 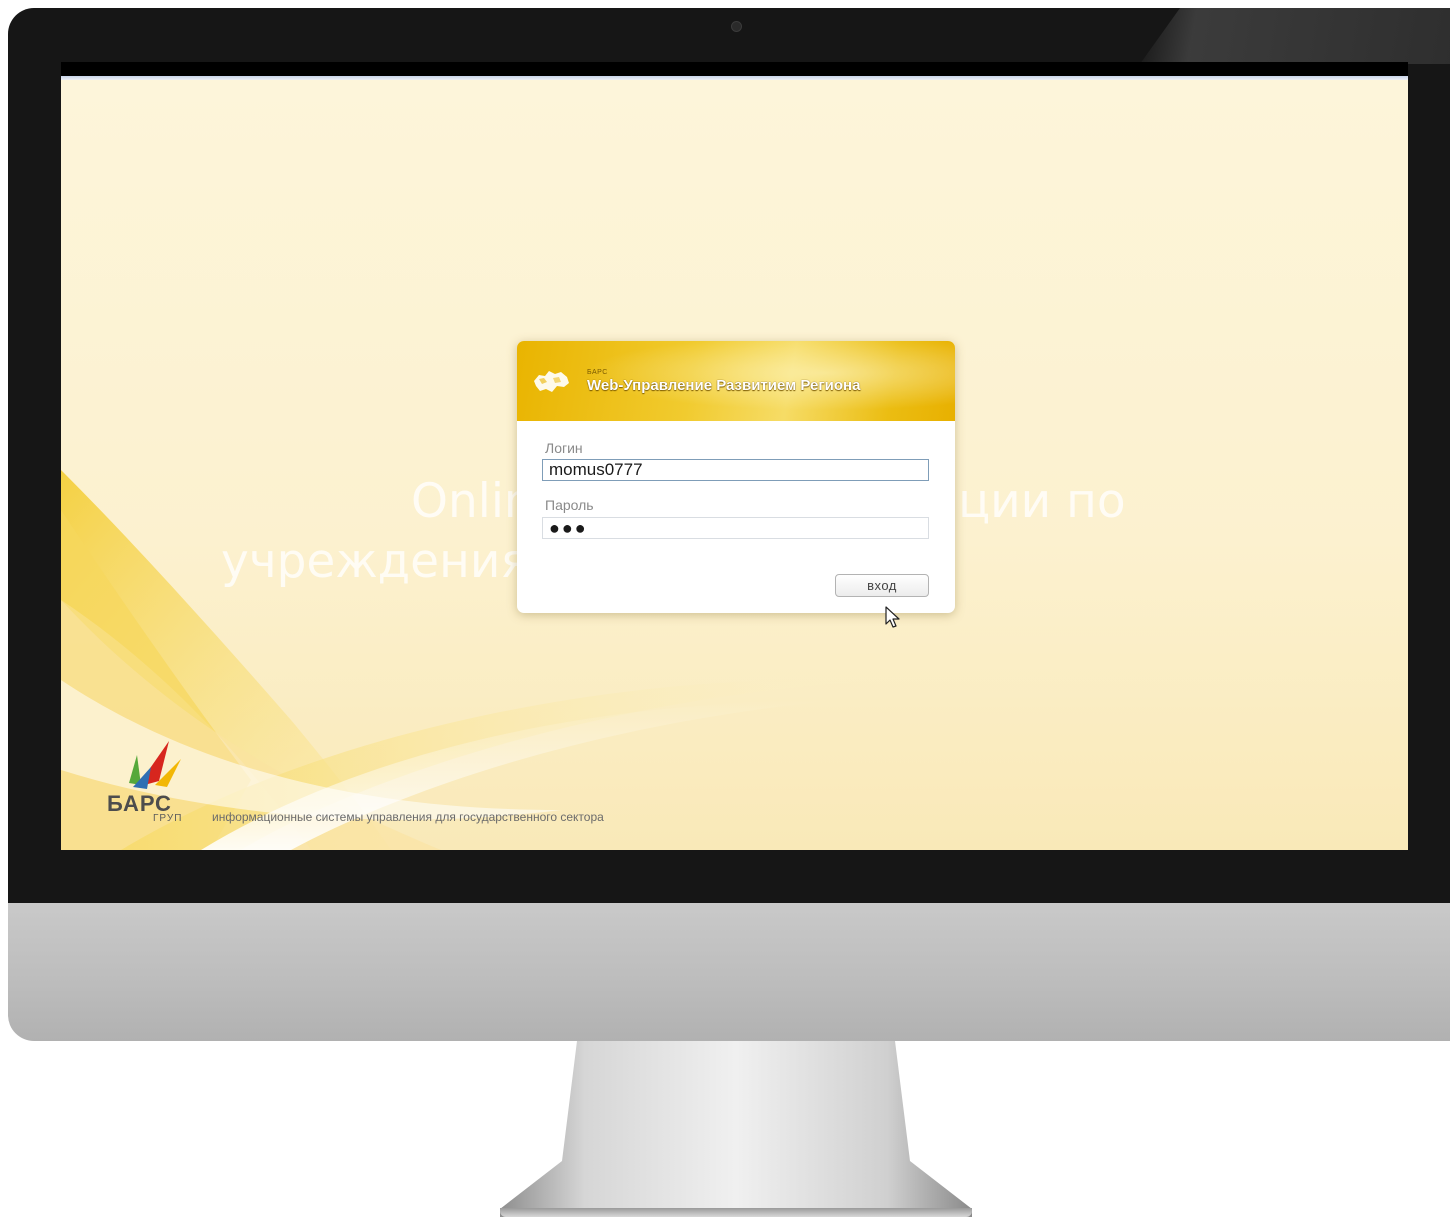 What do you see at coordinates (736, 1129) in the screenshot?
I see `monitor-stand` at bounding box center [736, 1129].